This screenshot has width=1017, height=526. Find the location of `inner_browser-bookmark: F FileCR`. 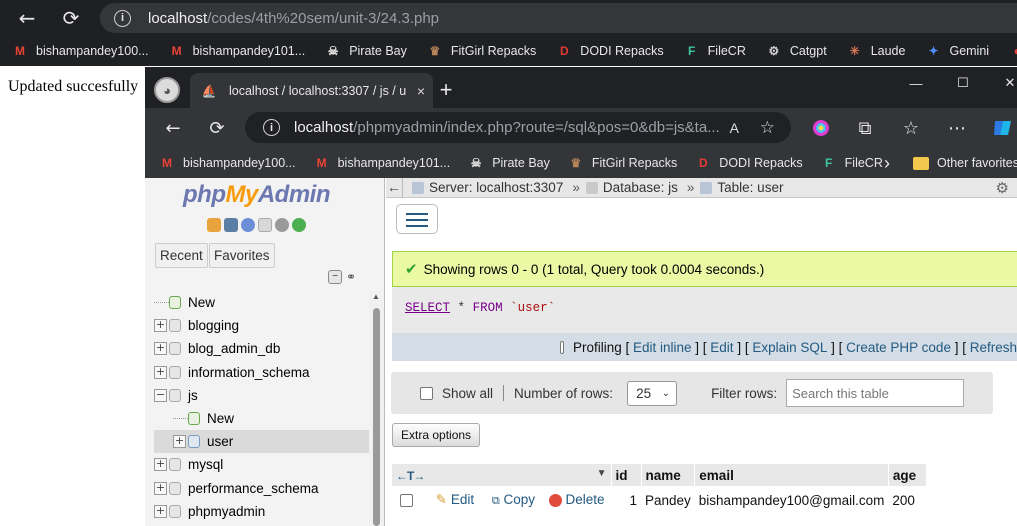

inner_browser-bookmark: F FileCR is located at coordinates (852, 163).